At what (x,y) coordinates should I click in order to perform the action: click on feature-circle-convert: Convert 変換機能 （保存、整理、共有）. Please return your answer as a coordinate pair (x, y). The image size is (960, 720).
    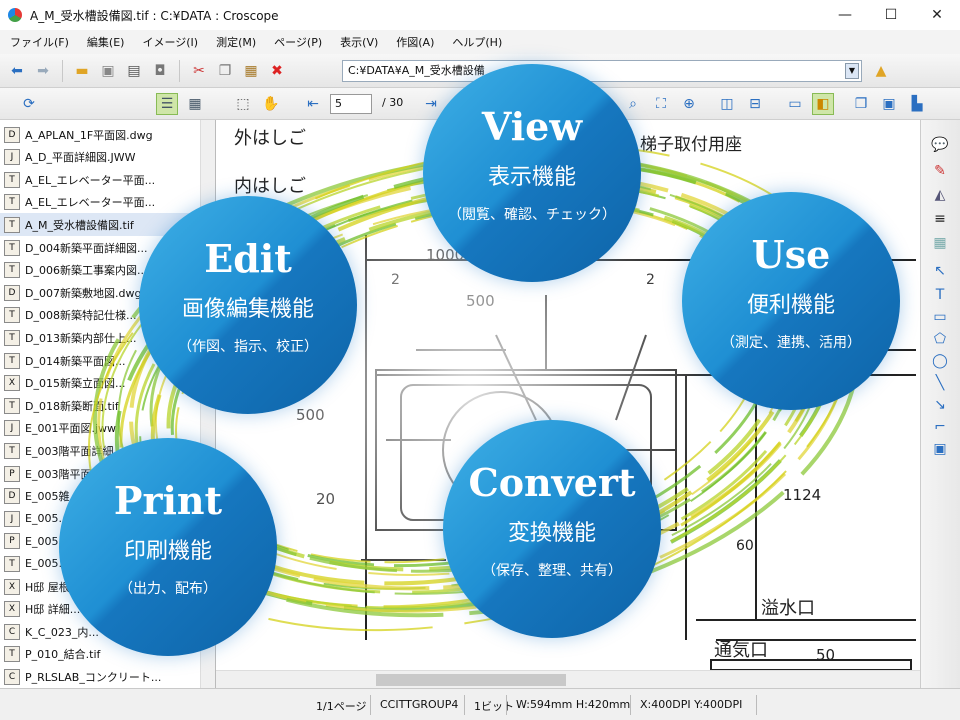
    Looking at the image, I should click on (552, 529).